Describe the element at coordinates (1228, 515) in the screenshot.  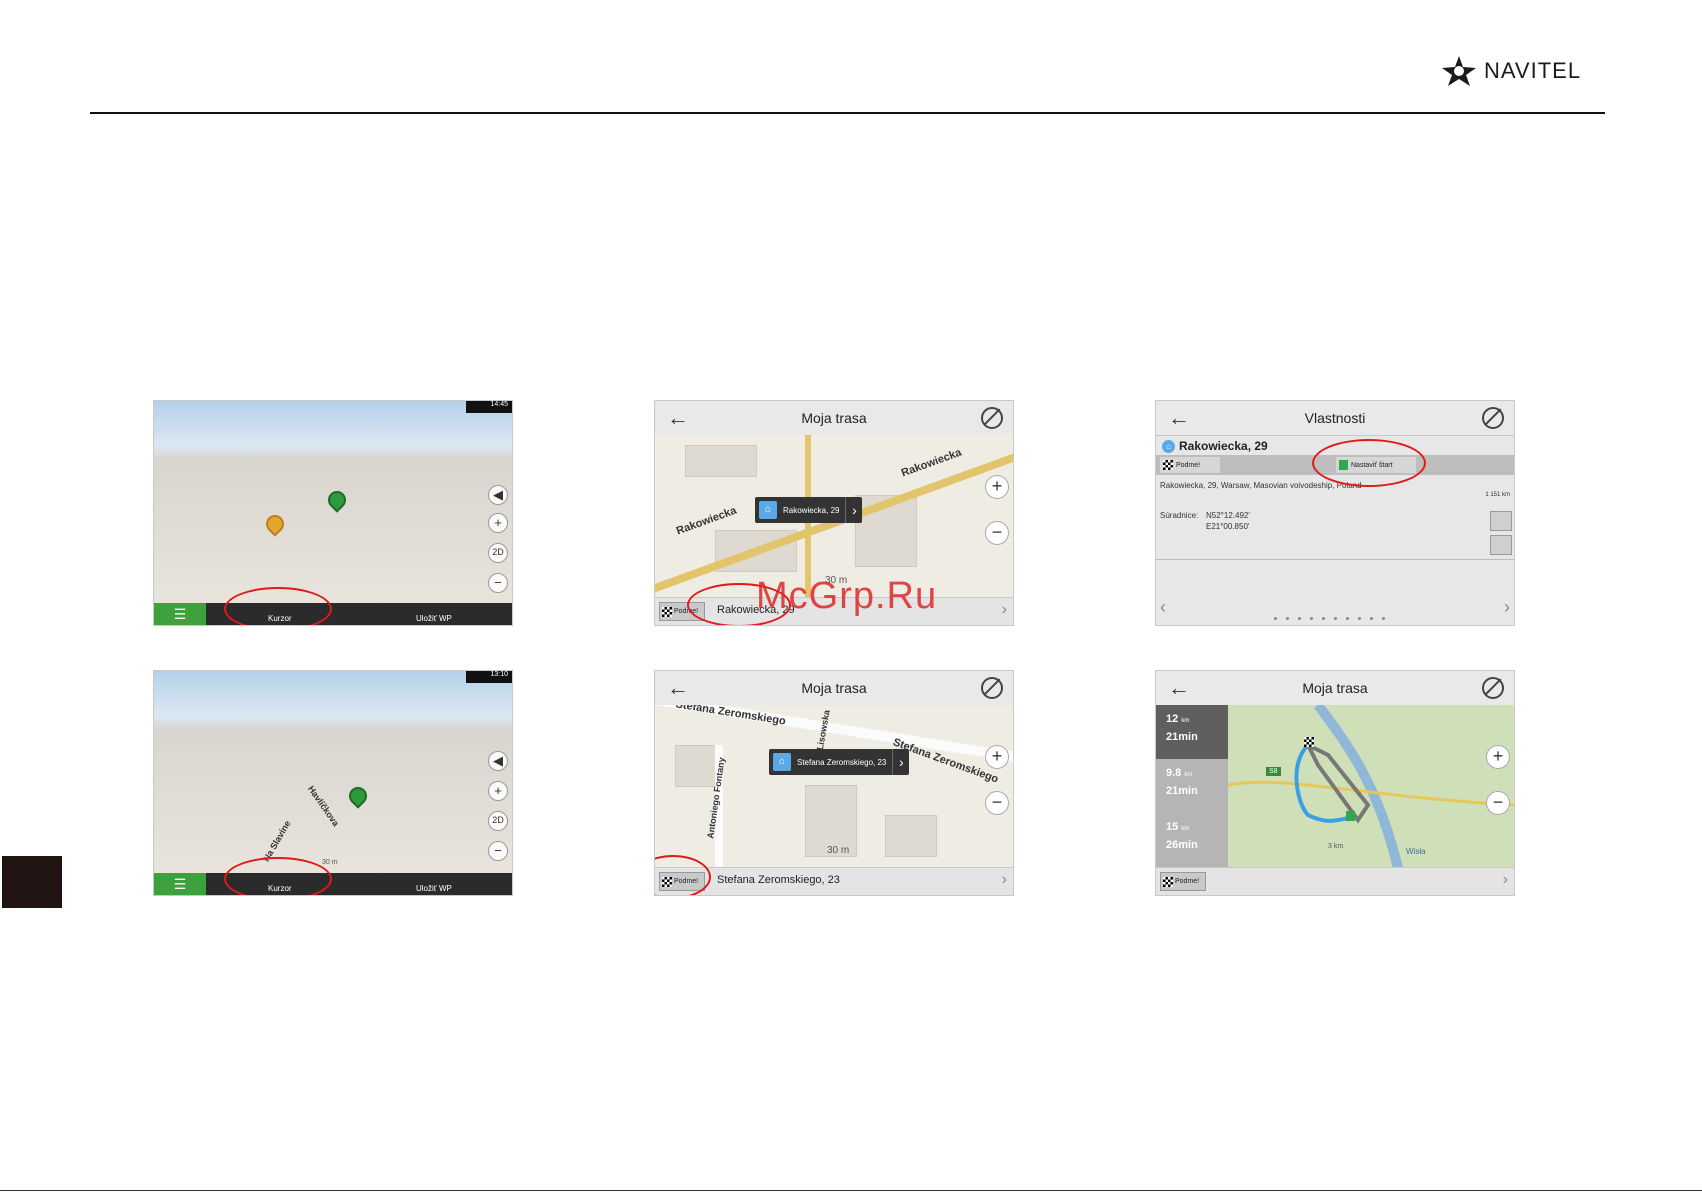
I see `latitude: N52°12.492'` at that location.